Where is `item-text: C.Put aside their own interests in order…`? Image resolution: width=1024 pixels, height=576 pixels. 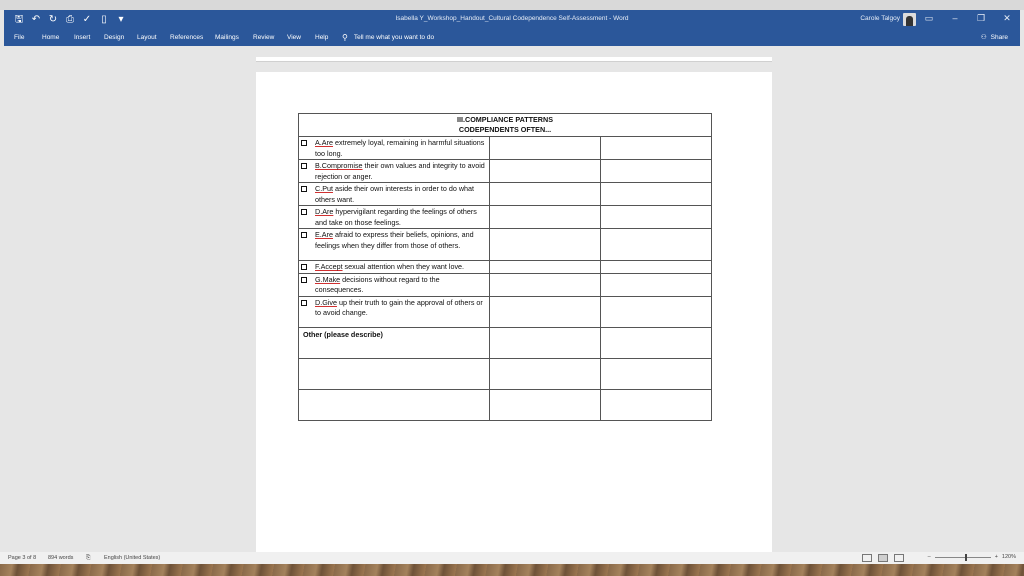
item-text: C.Put aside their own interests in order… is located at coordinates (395, 194).